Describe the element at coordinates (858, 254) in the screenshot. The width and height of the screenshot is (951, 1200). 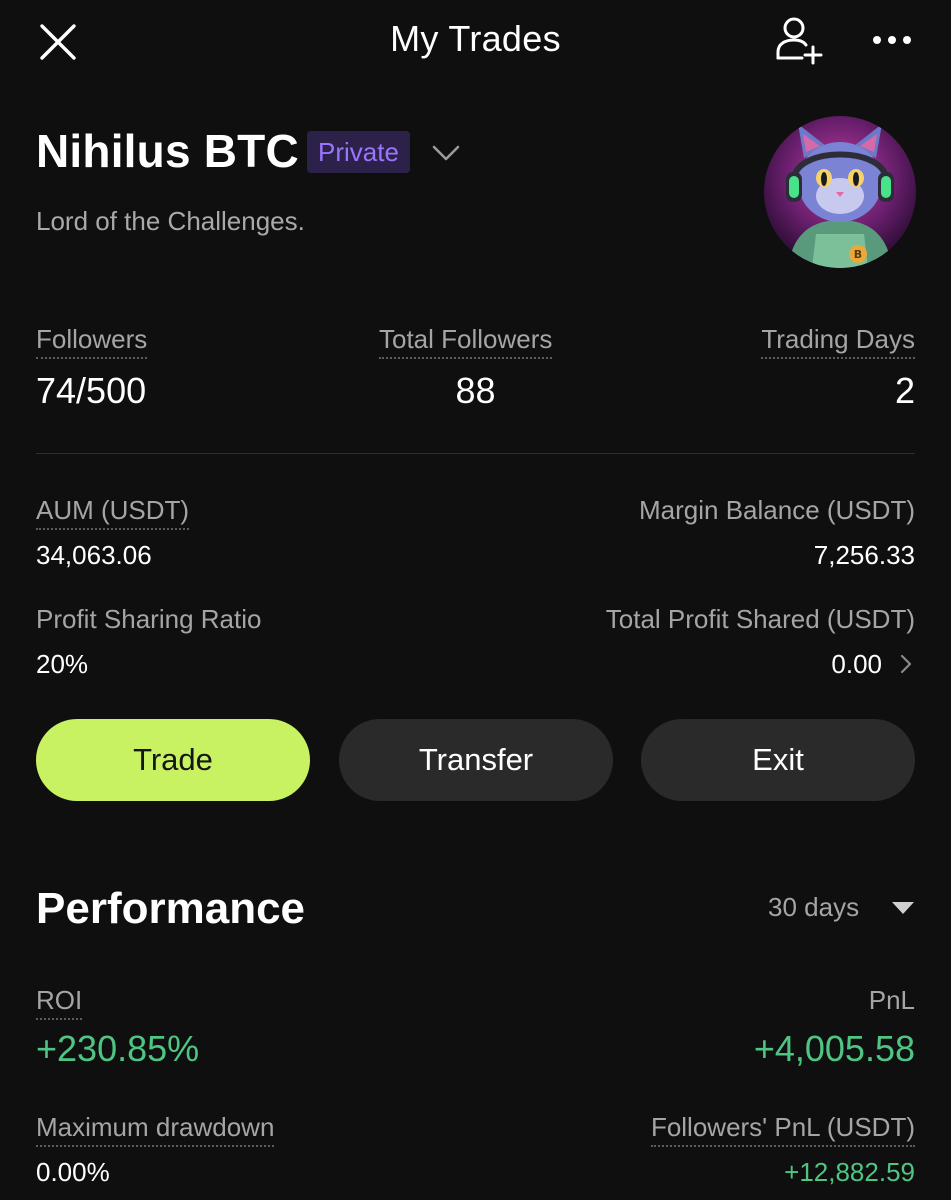
I see `svg-text: B` at that location.